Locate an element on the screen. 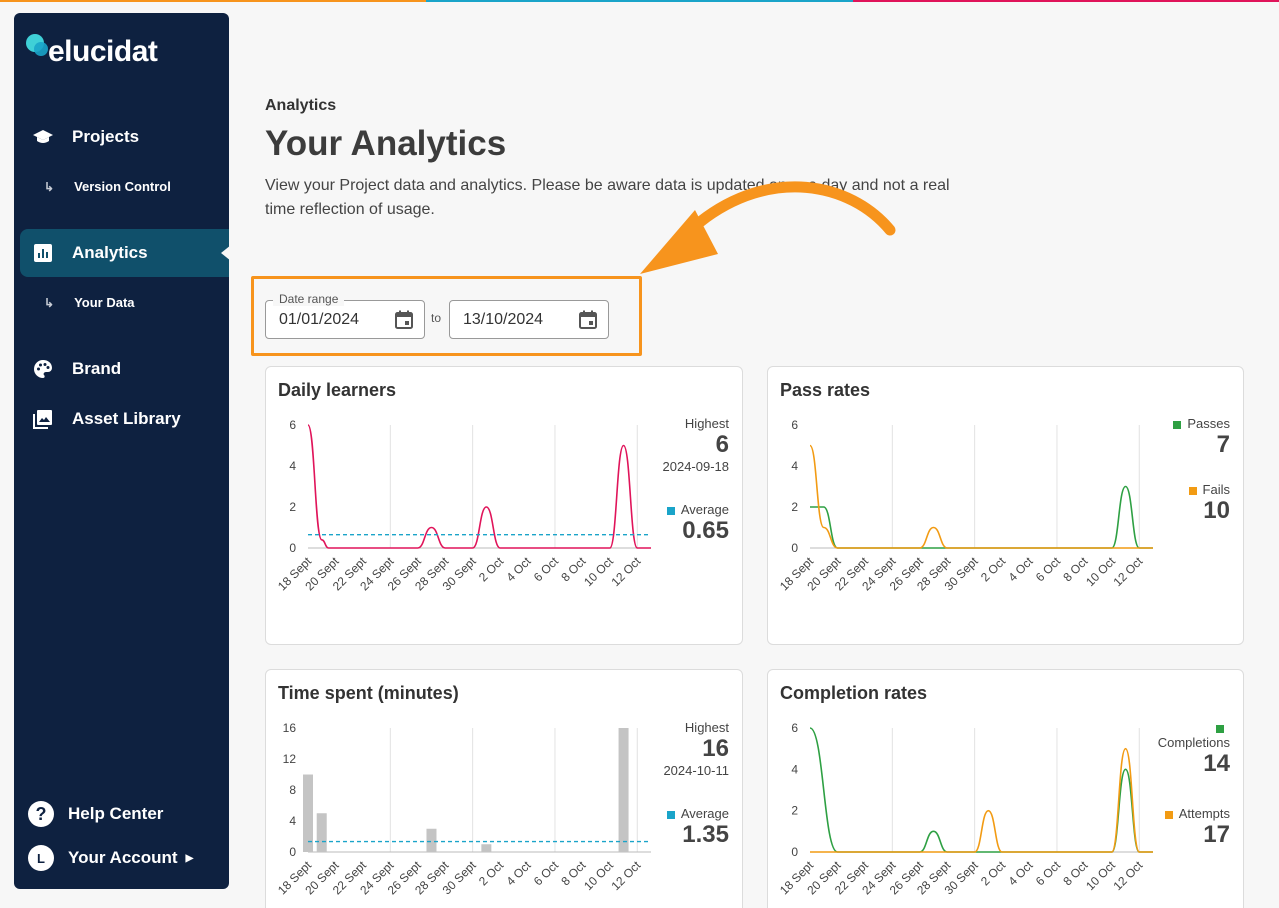  completions-stat: Completions 14 is located at coordinates (1194, 749).